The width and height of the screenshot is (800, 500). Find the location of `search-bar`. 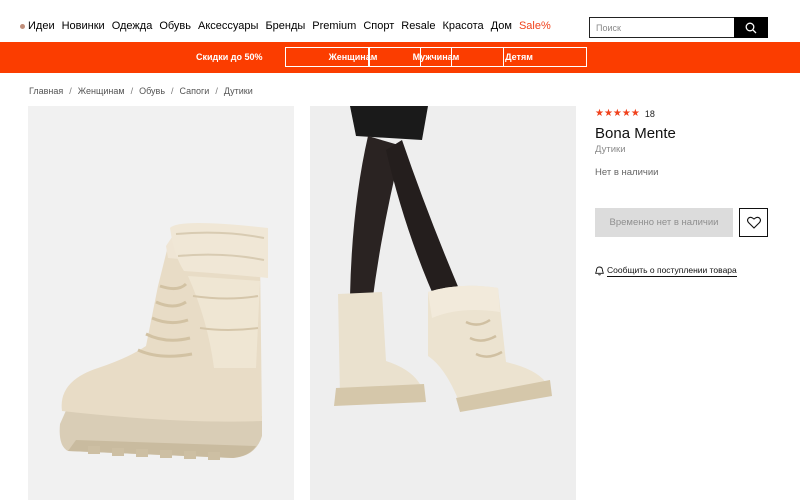

search-bar is located at coordinates (678, 27).